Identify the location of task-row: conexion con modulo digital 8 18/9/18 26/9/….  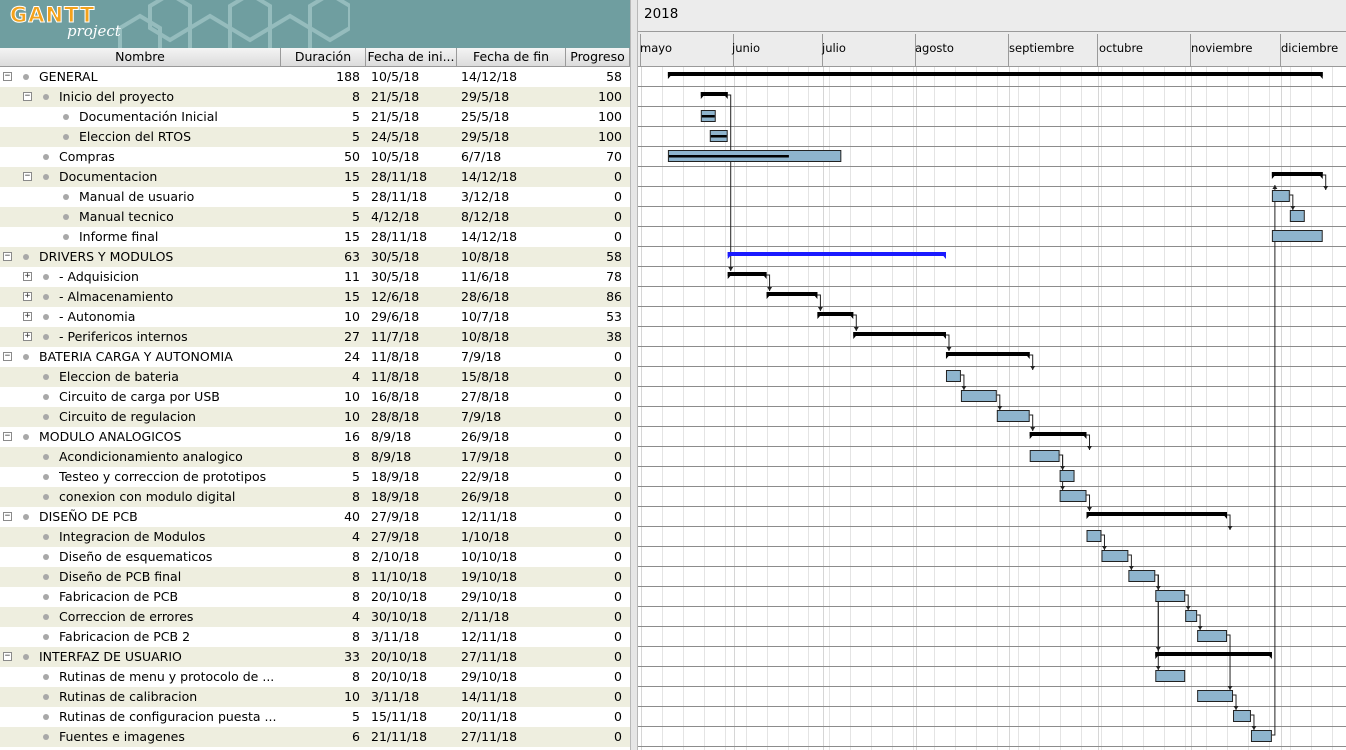
(315, 497).